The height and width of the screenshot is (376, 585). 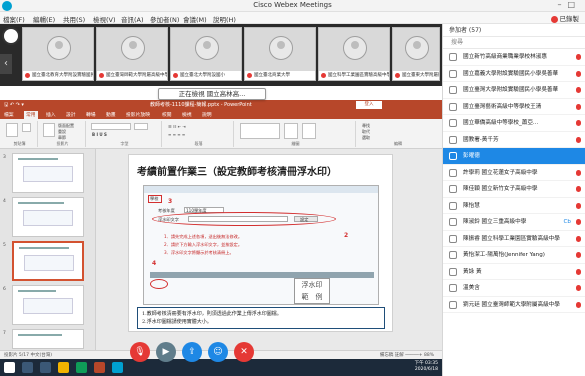 What do you see at coordinates (58, 54) in the screenshot?
I see `video-thumbnail: 國立臺北教育大學附設實驗國民小學` at bounding box center [58, 54].